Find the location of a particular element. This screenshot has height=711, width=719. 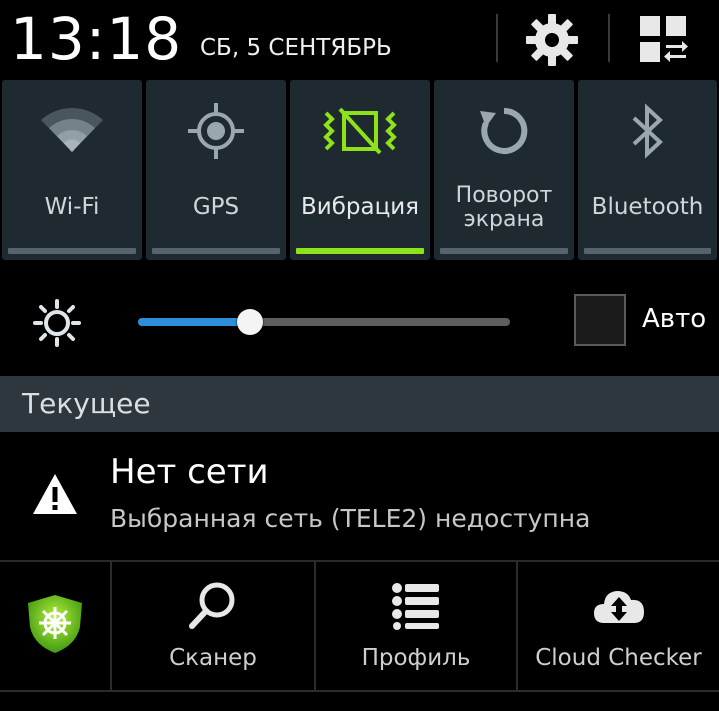

drweb-shield-icon is located at coordinates (55, 624).